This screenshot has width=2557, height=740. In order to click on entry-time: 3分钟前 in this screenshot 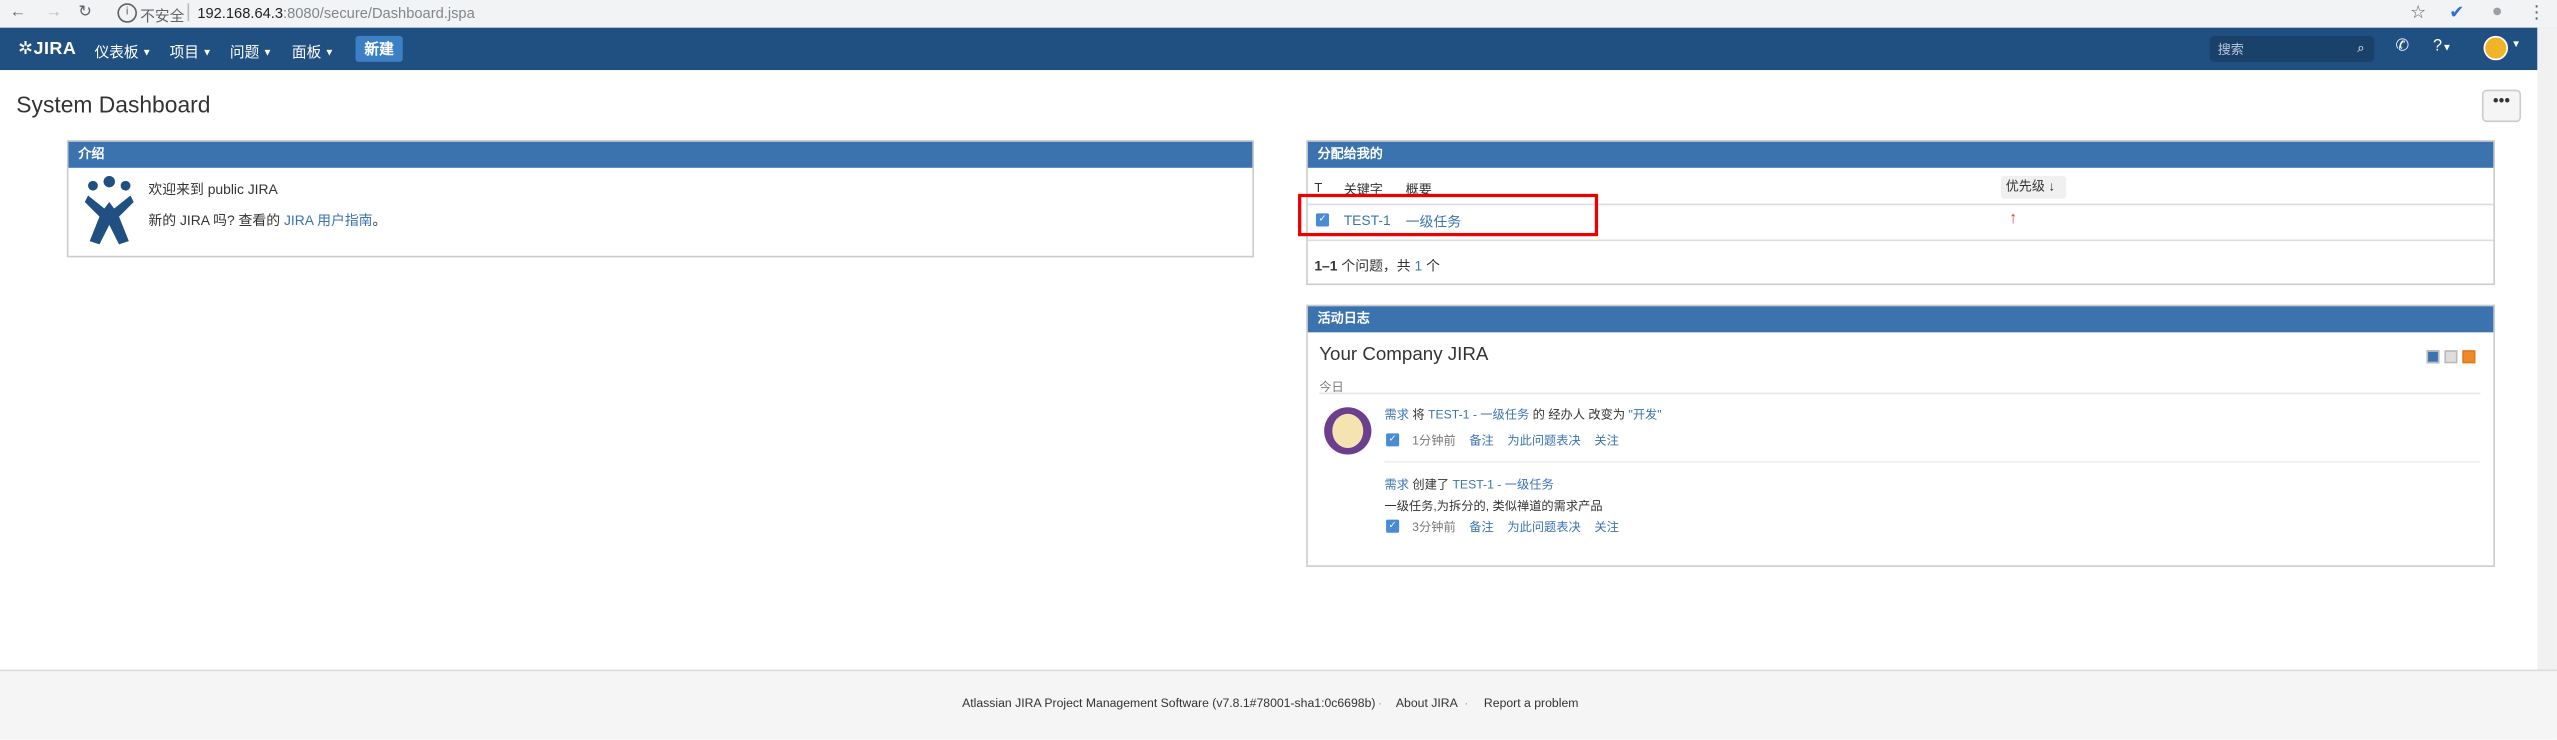, I will do `click(1434, 527)`.